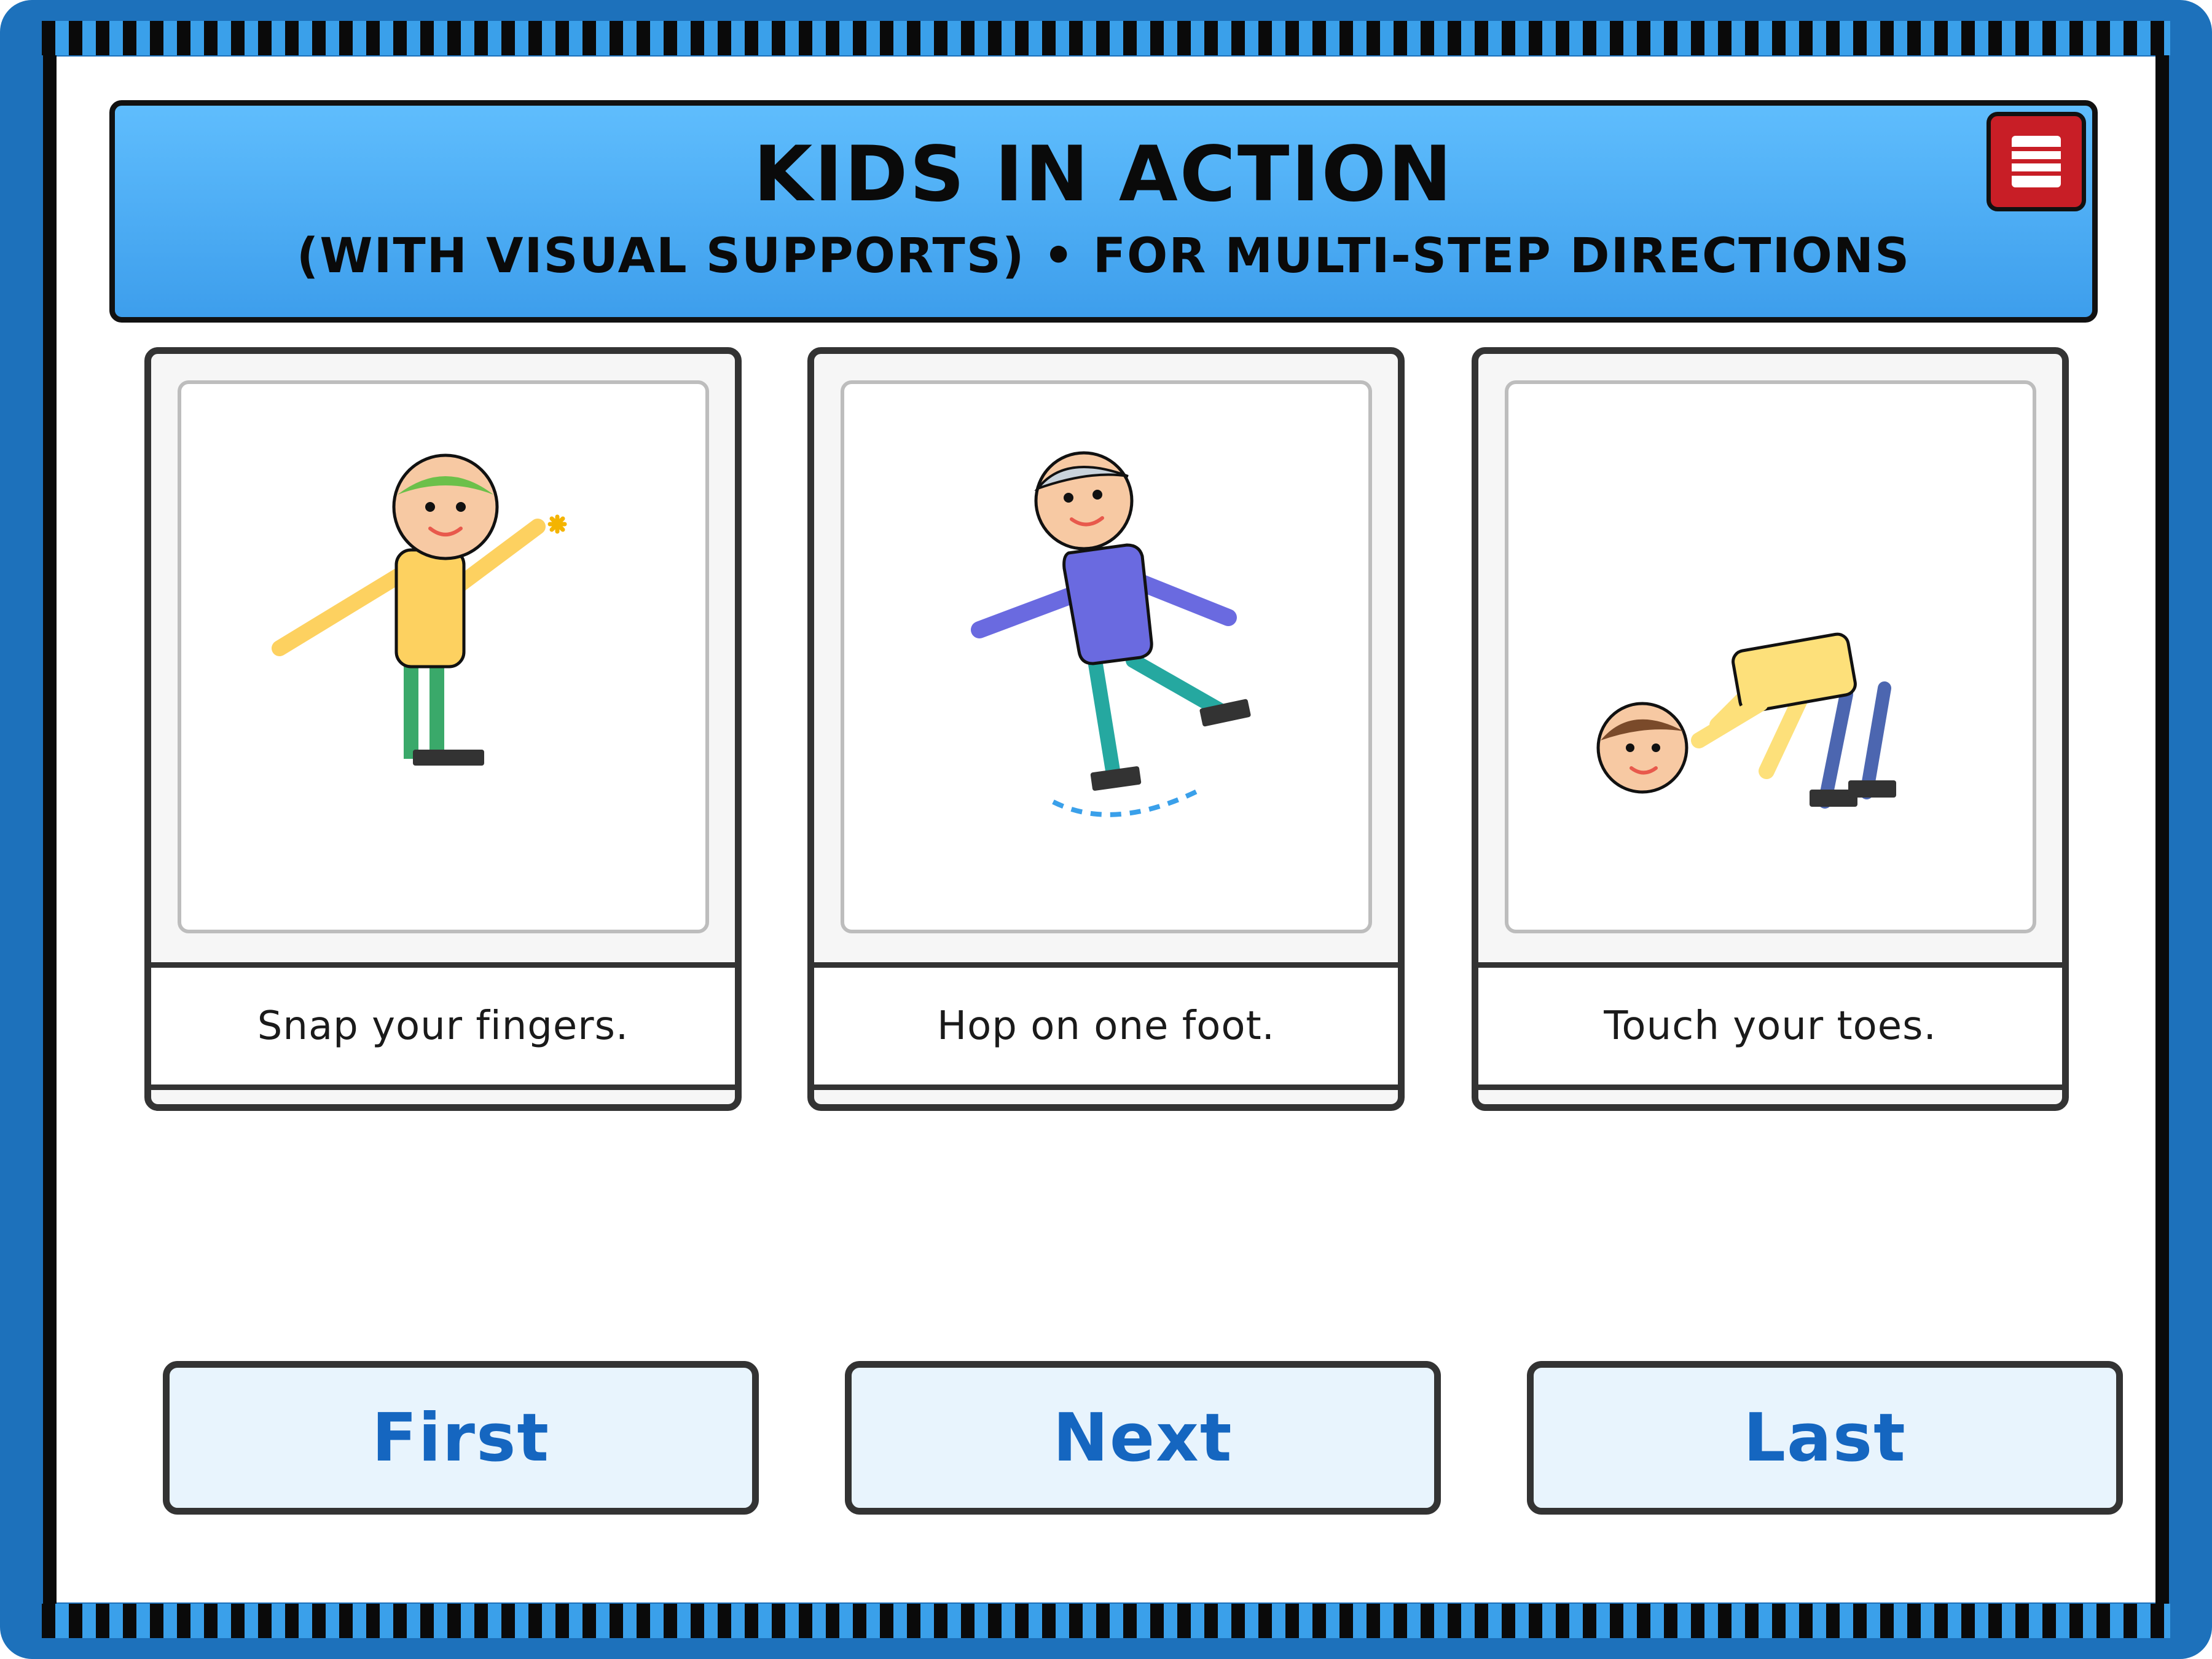 This screenshot has height=1659, width=2212. I want to click on last-button: Last, so click(1825, 1438).